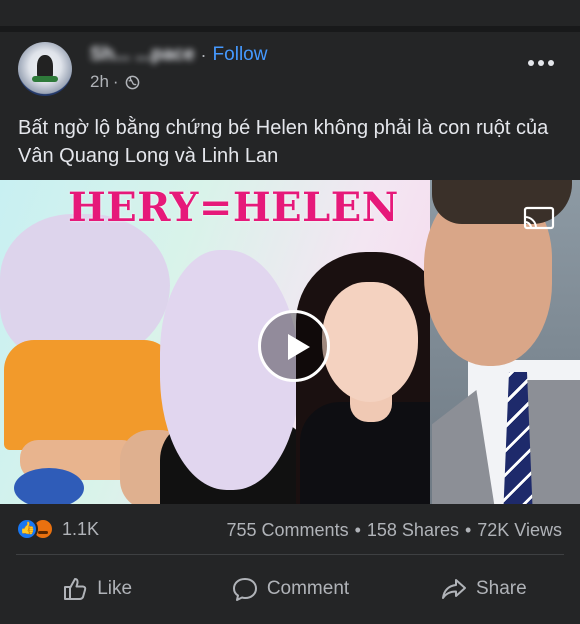  I want to click on reactions-summary: 1.1K, so click(57, 529).